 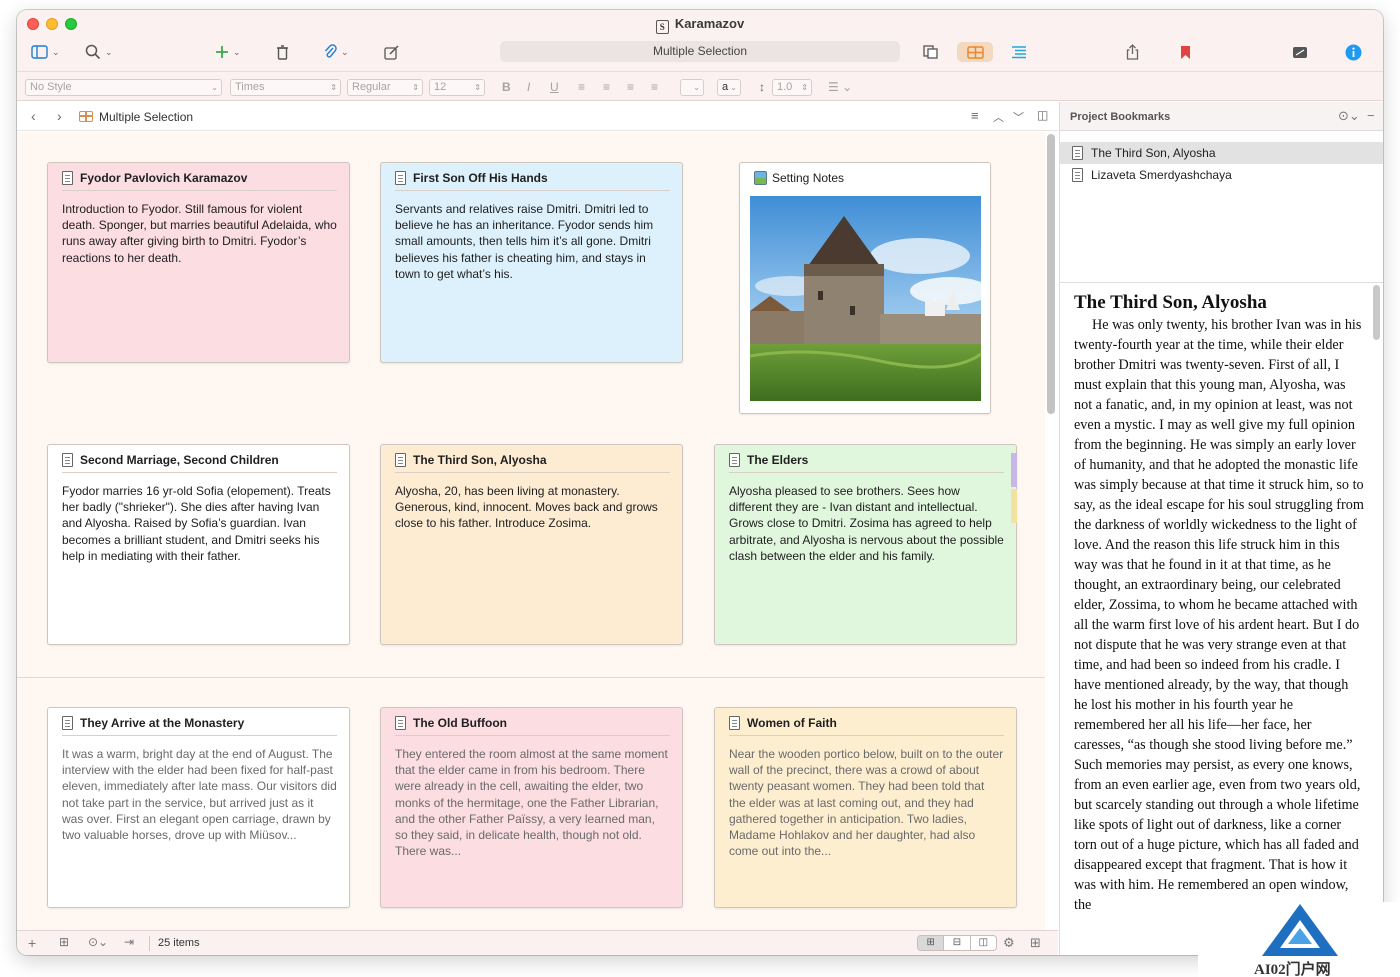 What do you see at coordinates (282, 52) in the screenshot?
I see `trash-button` at bounding box center [282, 52].